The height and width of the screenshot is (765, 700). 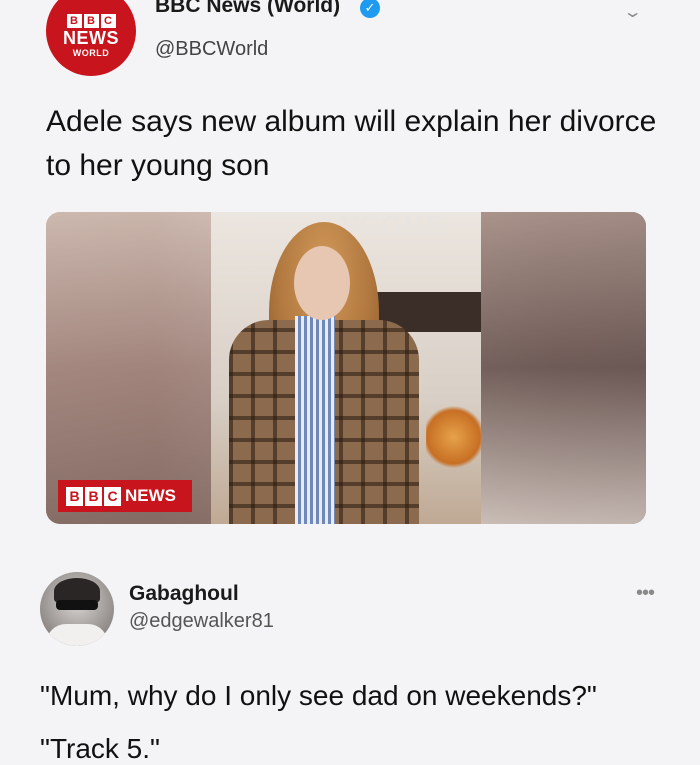 I want to click on media-blur-left, so click(x=128, y=368).